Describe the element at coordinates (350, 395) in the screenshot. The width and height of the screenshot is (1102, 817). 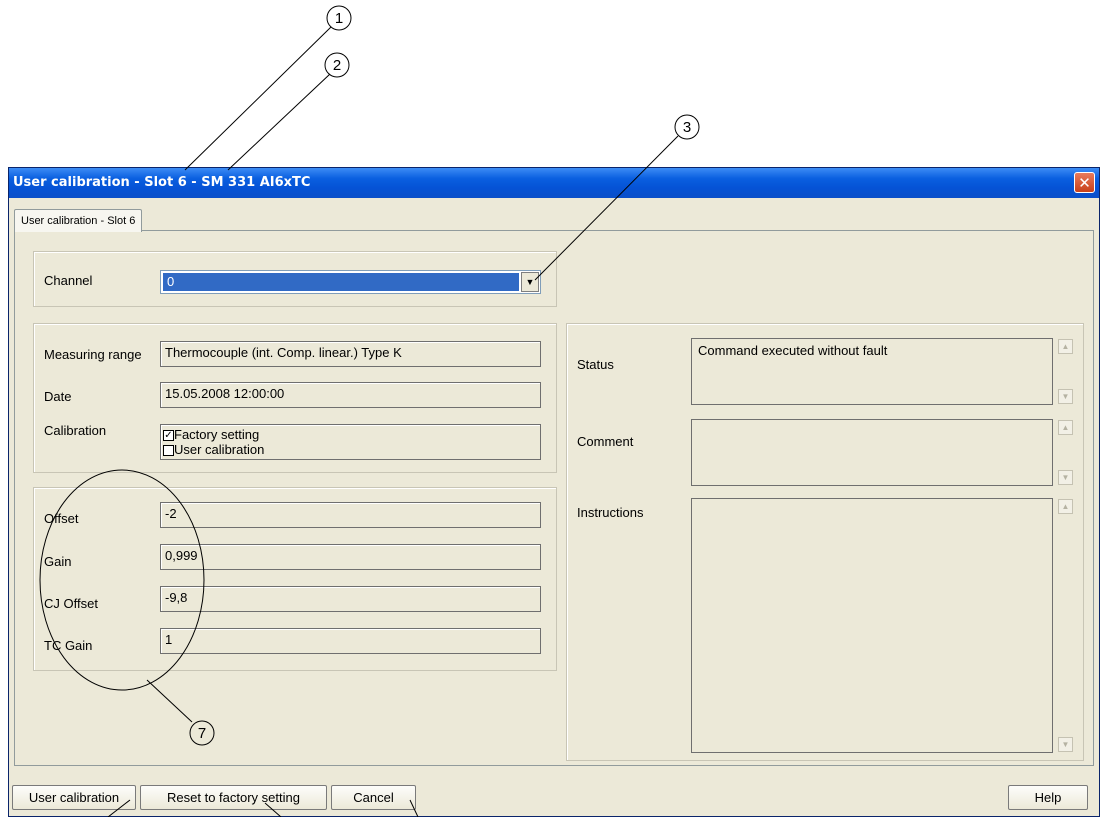
I see `date-field: 15.05.2008 12:00:00` at that location.